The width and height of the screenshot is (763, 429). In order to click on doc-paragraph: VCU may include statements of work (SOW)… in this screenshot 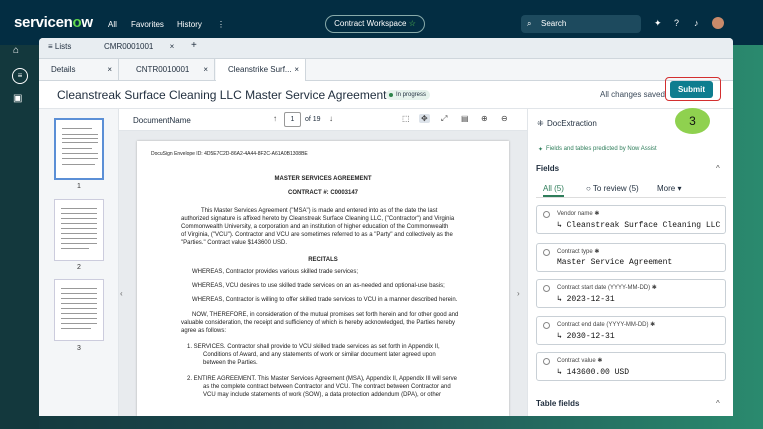, I will do `click(322, 395)`.